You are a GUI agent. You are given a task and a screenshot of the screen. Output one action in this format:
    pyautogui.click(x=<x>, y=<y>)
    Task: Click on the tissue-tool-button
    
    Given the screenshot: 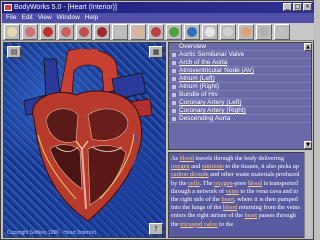 What is the action you would take?
    pyautogui.click(x=174, y=32)
    